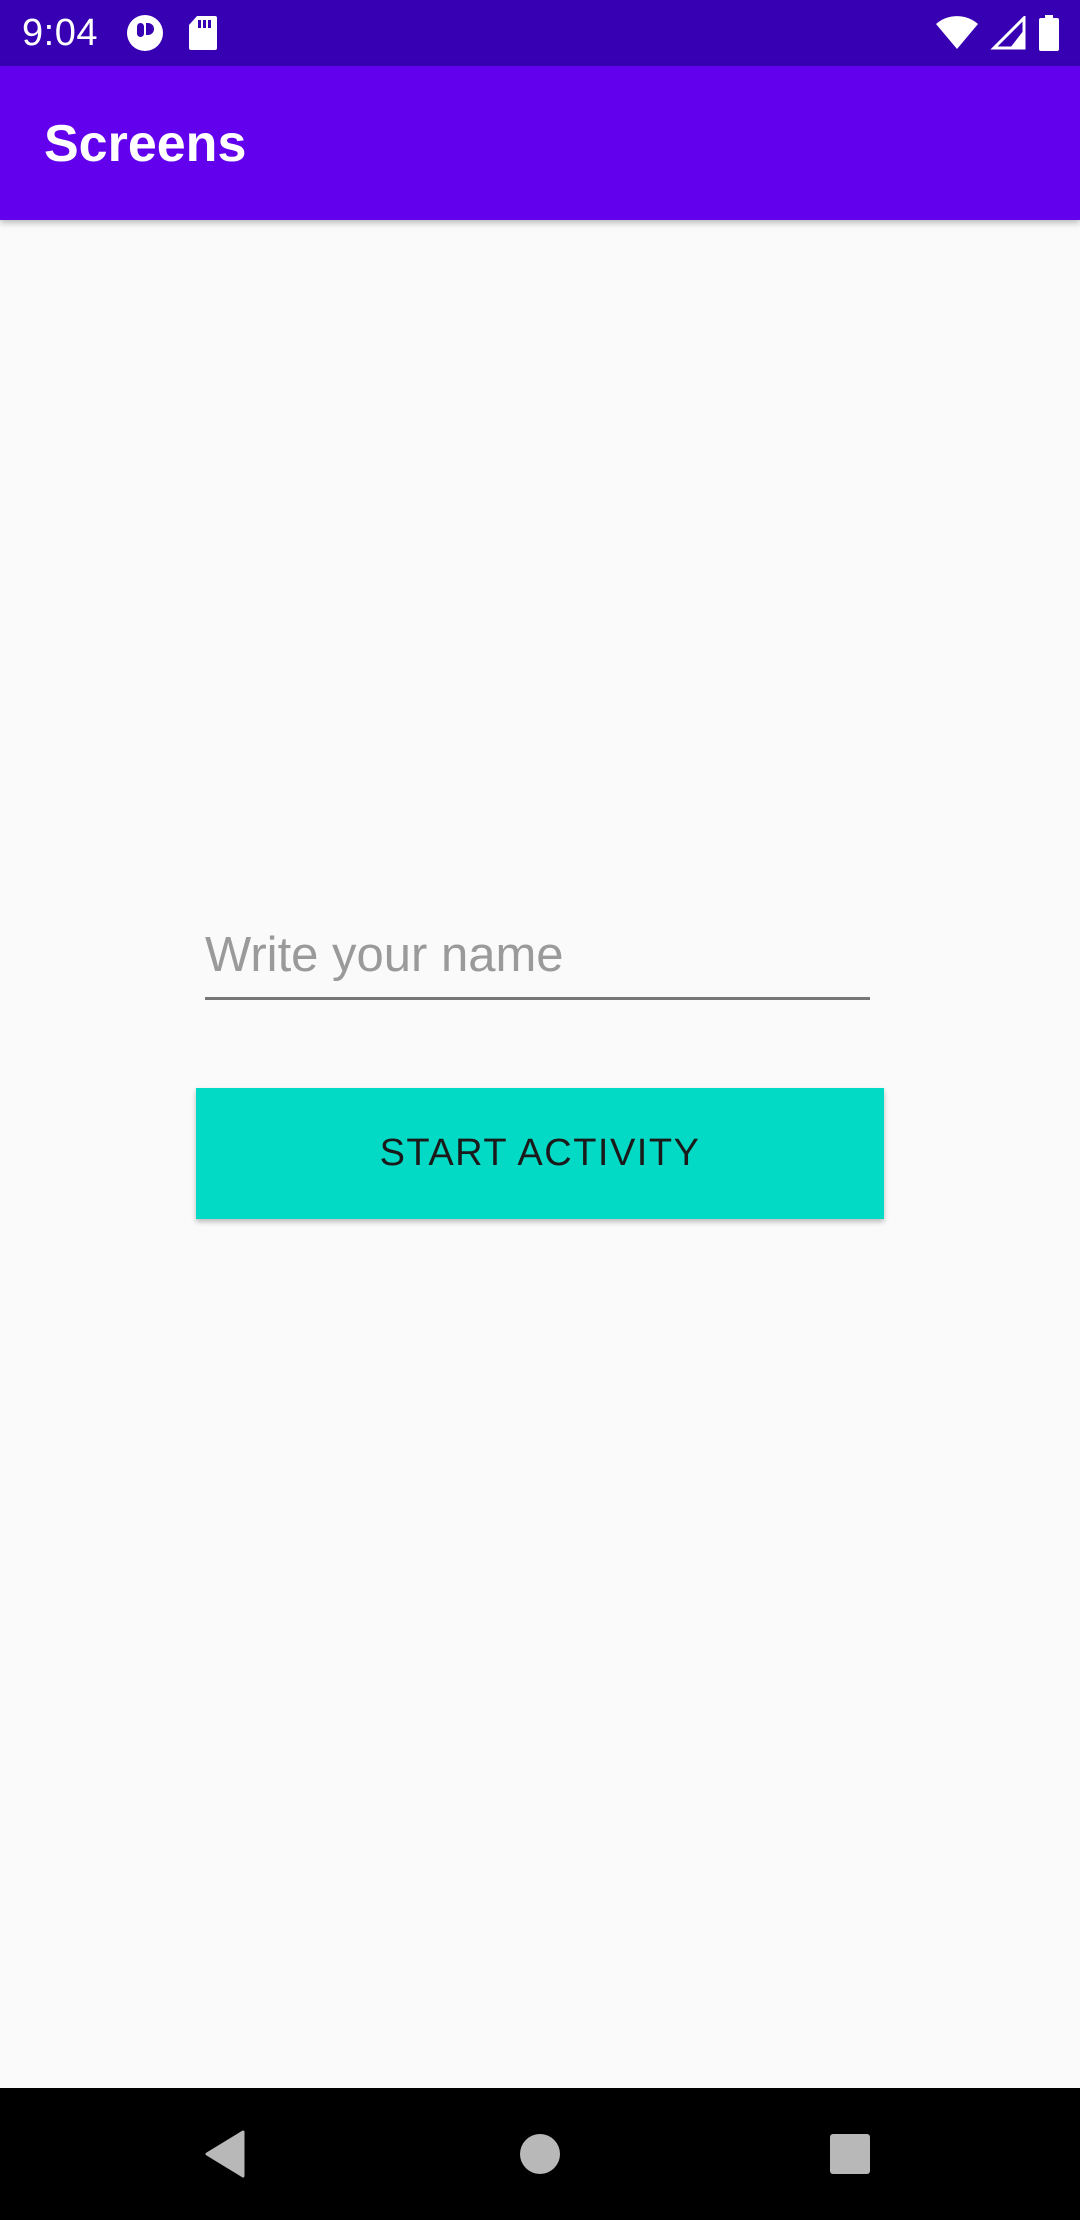  Describe the element at coordinates (172, 33) in the screenshot. I see `status-left-icons` at that location.